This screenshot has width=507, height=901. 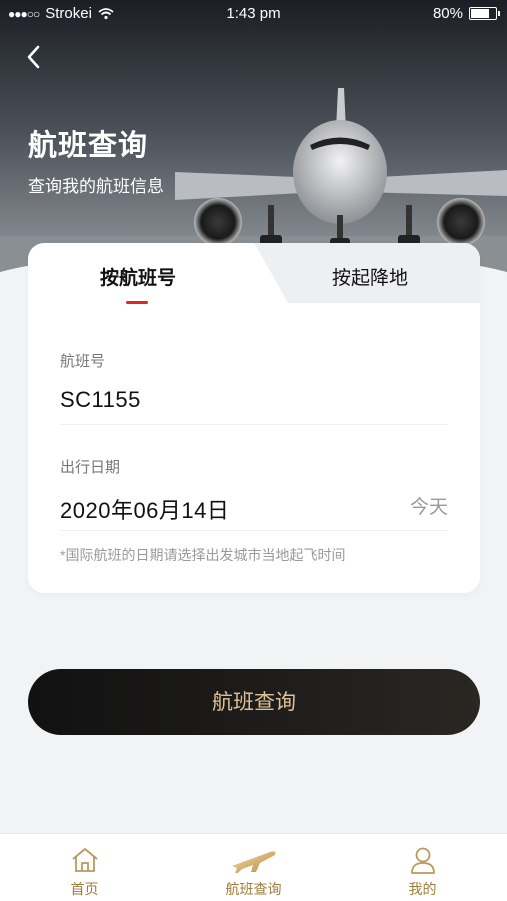 I want to click on nav-home: 首页, so click(x=84, y=867).